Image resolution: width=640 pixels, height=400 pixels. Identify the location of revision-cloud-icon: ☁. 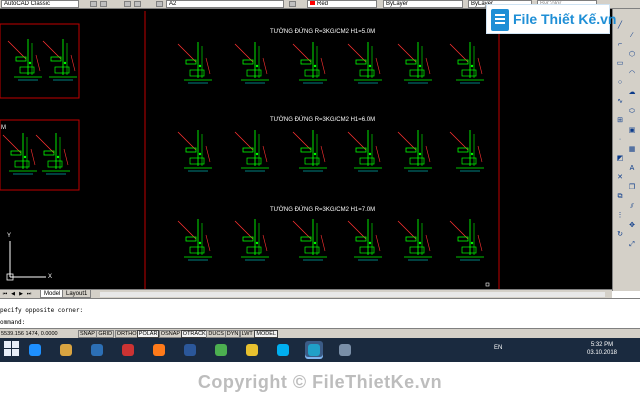
(632, 92).